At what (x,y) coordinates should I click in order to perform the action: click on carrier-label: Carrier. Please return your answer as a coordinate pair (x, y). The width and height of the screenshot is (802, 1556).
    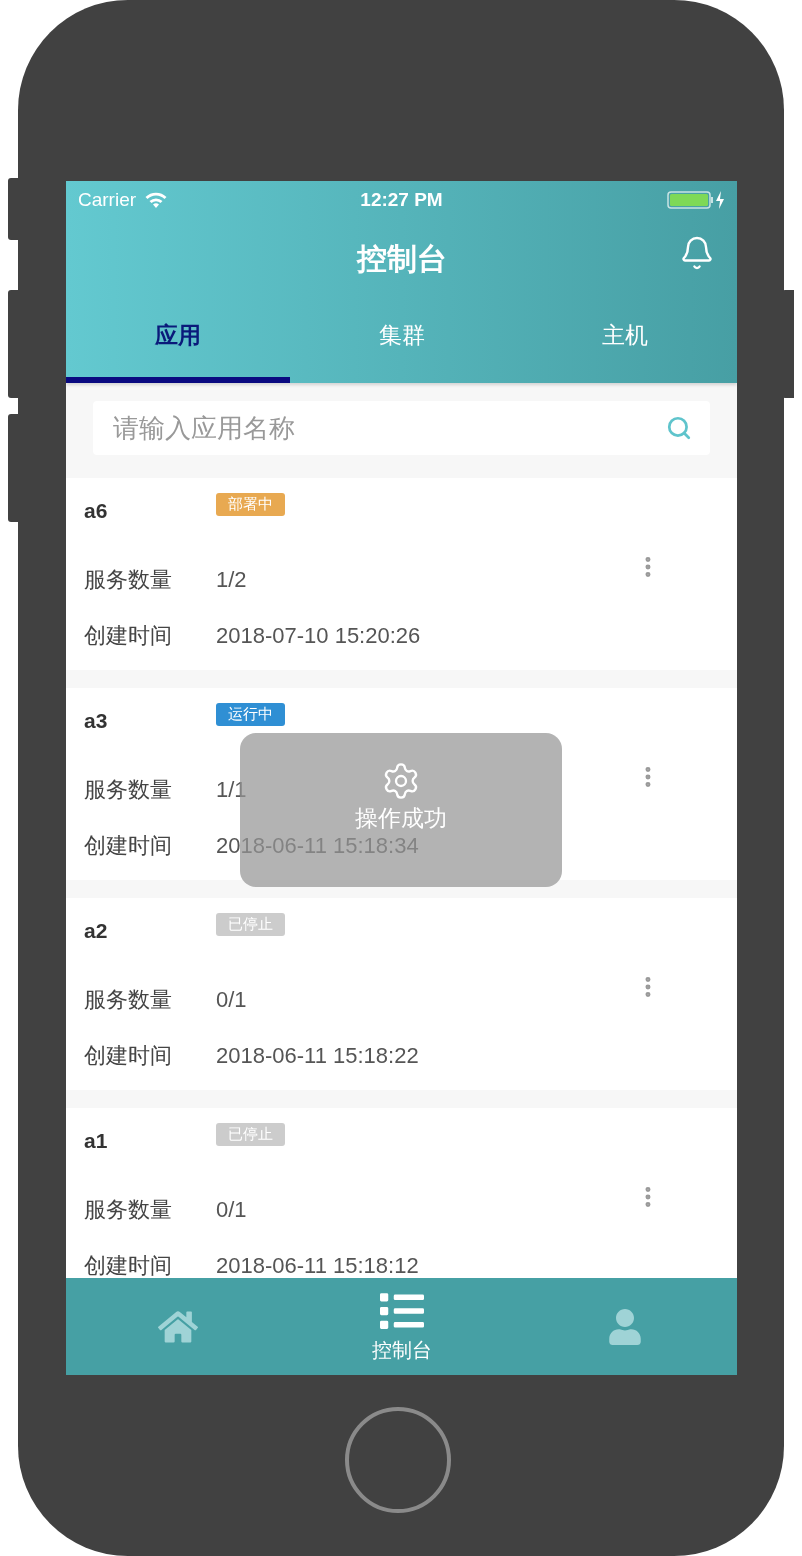
    Looking at the image, I should click on (107, 199).